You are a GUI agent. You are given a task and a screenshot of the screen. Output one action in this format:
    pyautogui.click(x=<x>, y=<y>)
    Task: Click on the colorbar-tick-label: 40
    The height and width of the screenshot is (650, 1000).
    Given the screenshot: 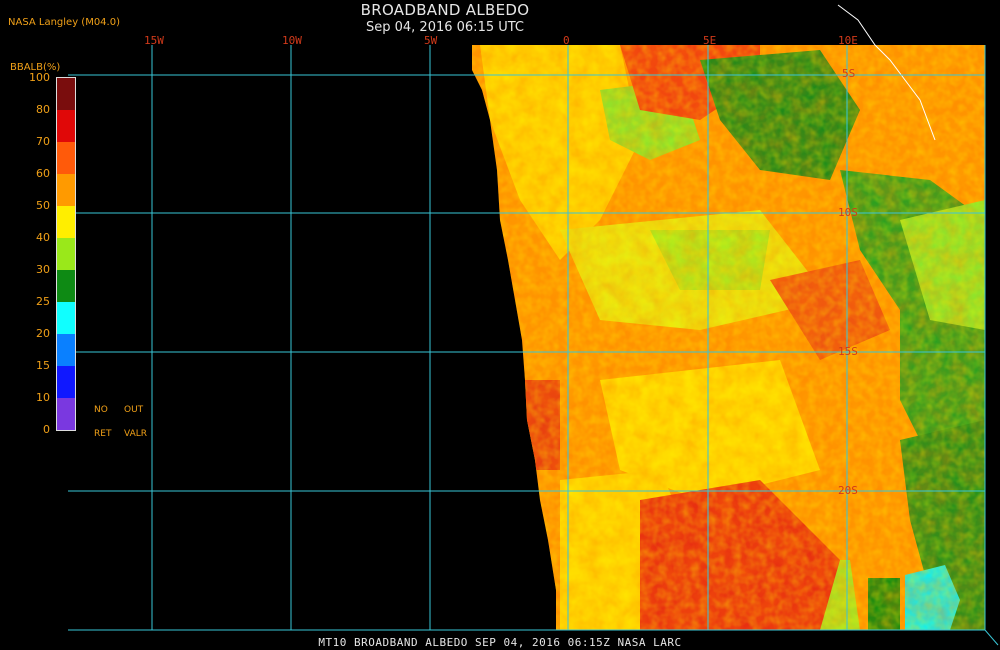 What is the action you would take?
    pyautogui.click(x=43, y=237)
    